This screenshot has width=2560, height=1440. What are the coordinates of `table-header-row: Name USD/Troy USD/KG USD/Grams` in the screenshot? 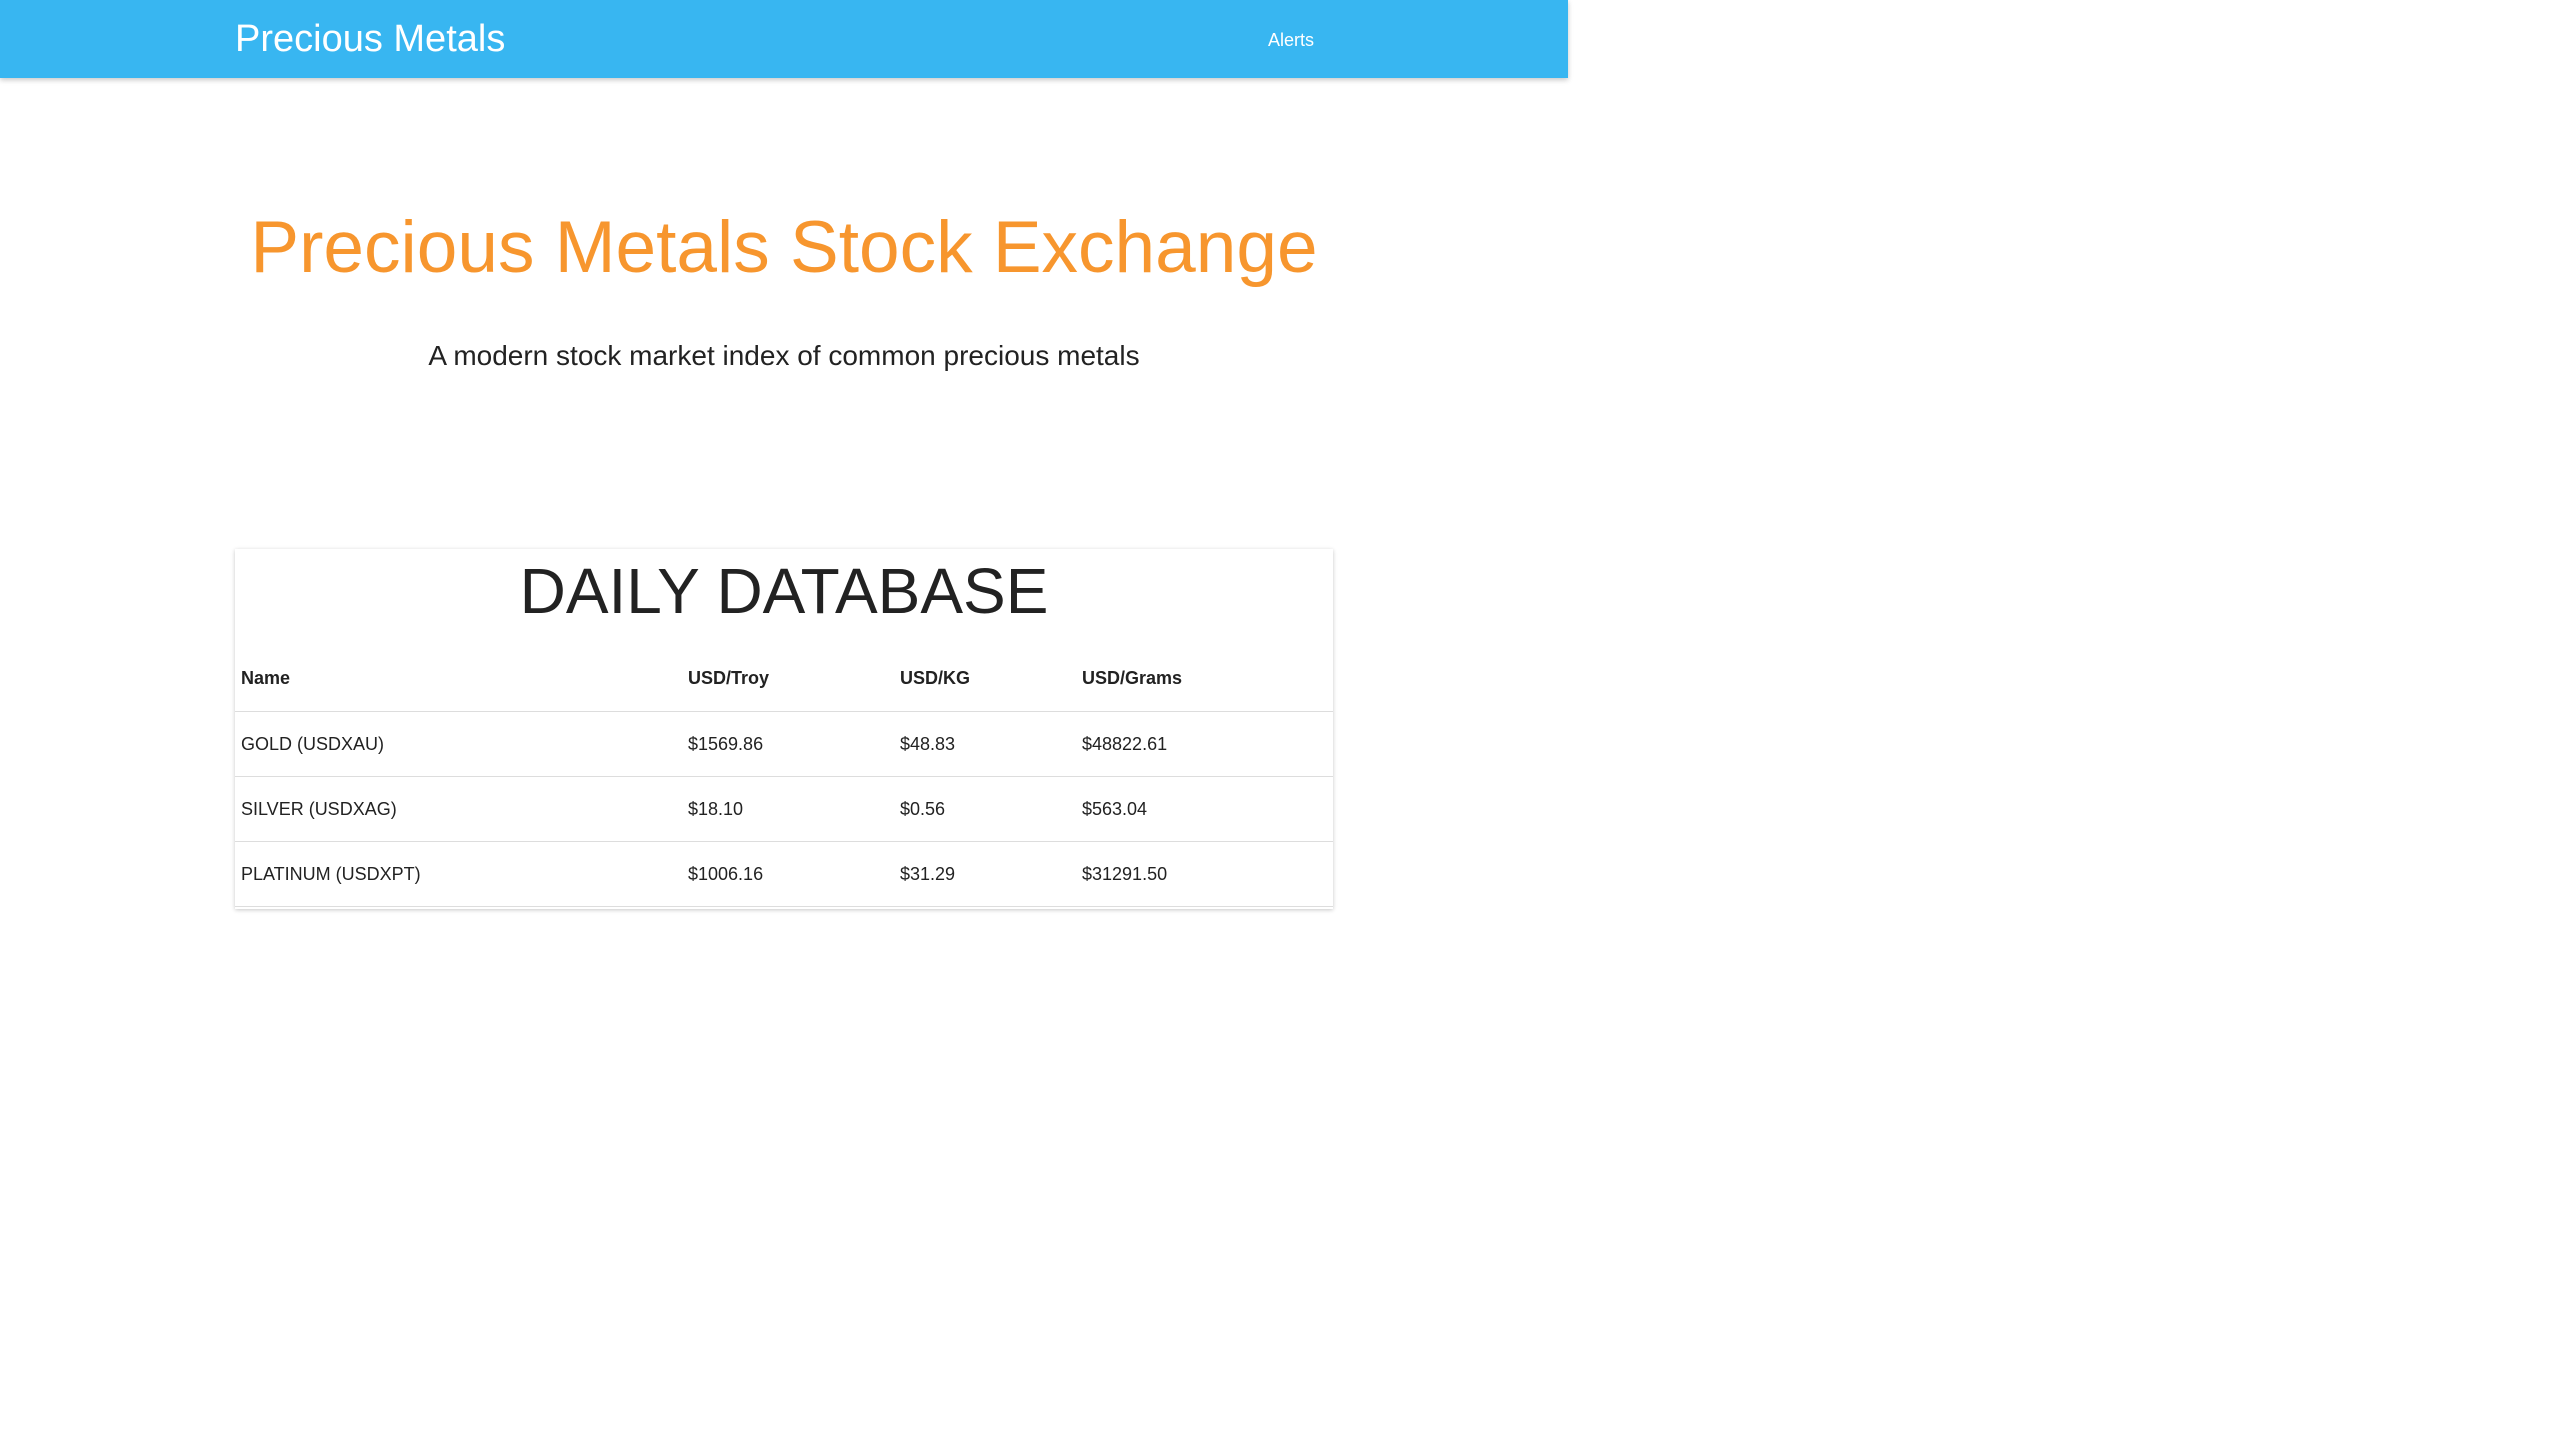 It's located at (784, 679).